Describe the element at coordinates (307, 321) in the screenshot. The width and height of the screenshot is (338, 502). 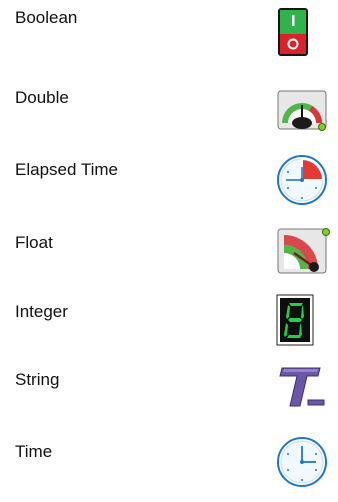
I see `digital-digit-icon` at that location.